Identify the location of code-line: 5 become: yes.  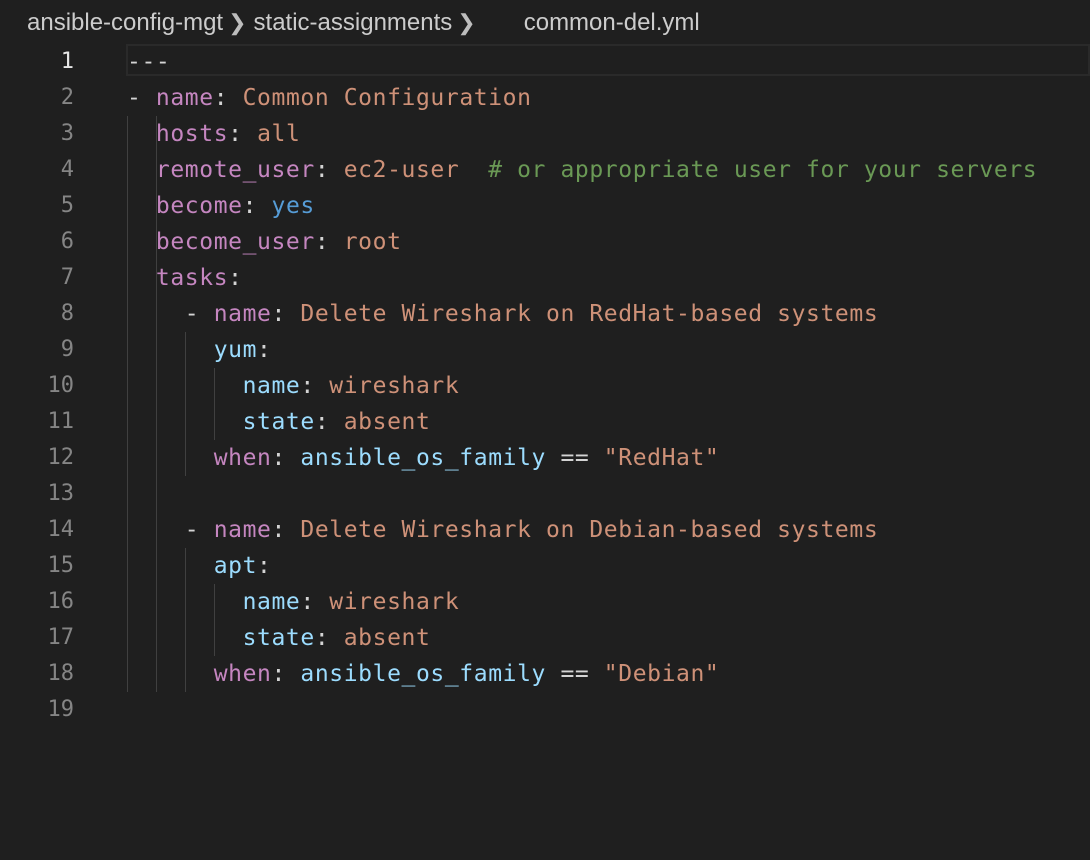
(545, 206).